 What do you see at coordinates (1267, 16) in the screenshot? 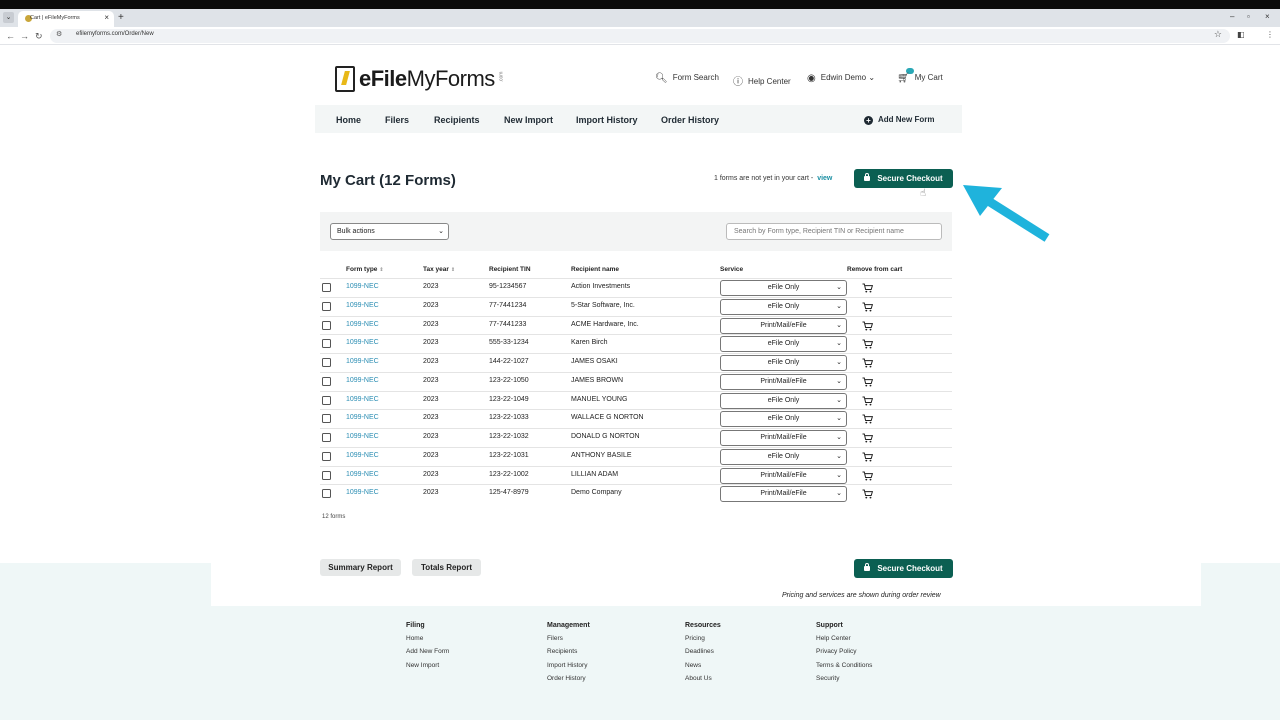
I see `window-close-icon: ×` at bounding box center [1267, 16].